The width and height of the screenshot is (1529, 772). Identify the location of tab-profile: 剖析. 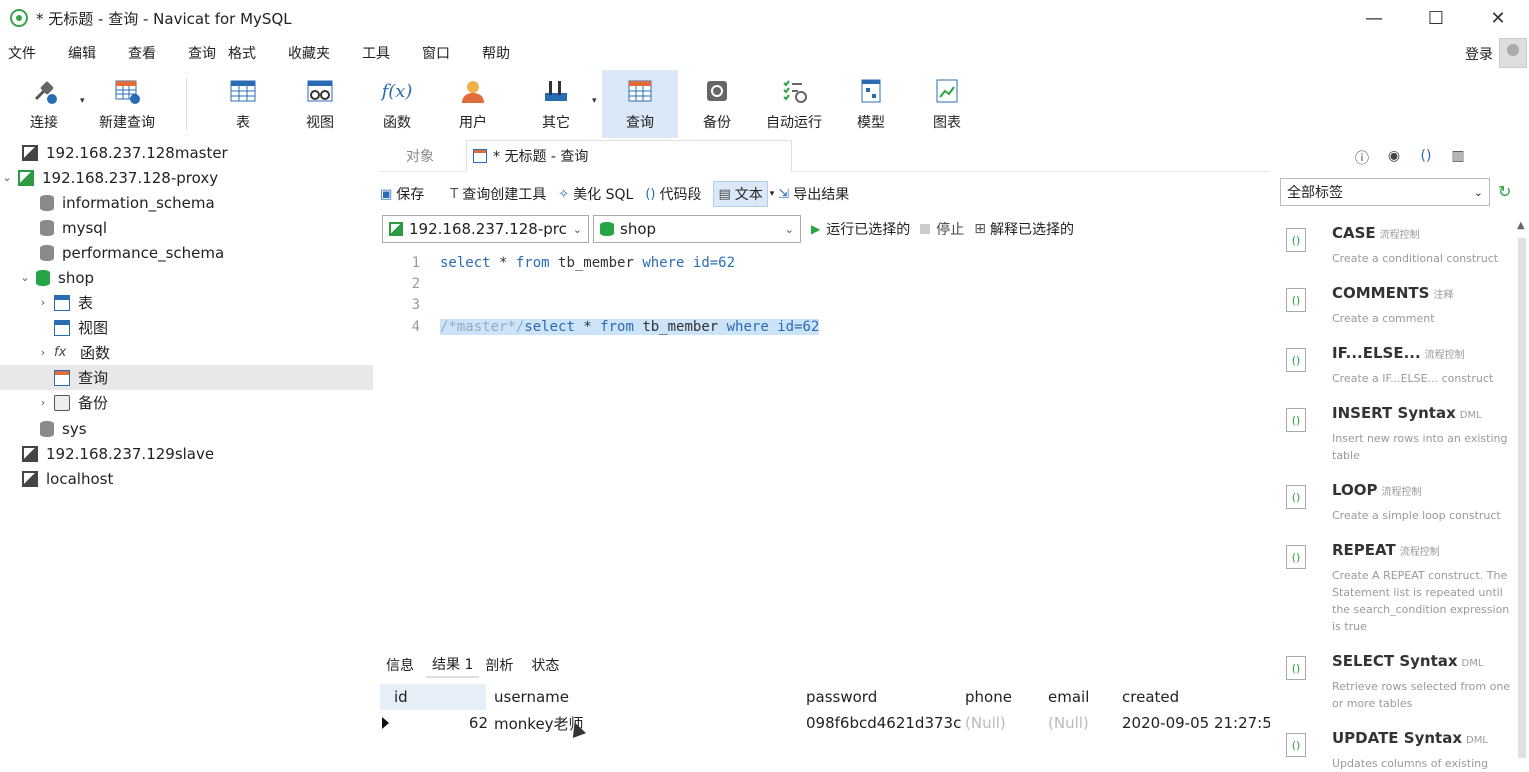
(499, 665).